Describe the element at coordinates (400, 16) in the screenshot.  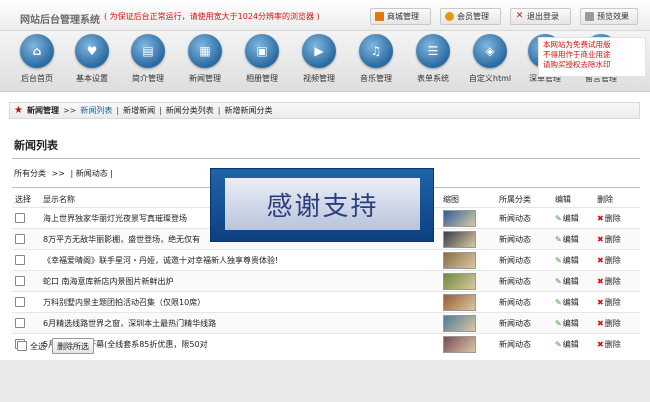
I see `store-manage-button: 商城管理` at that location.